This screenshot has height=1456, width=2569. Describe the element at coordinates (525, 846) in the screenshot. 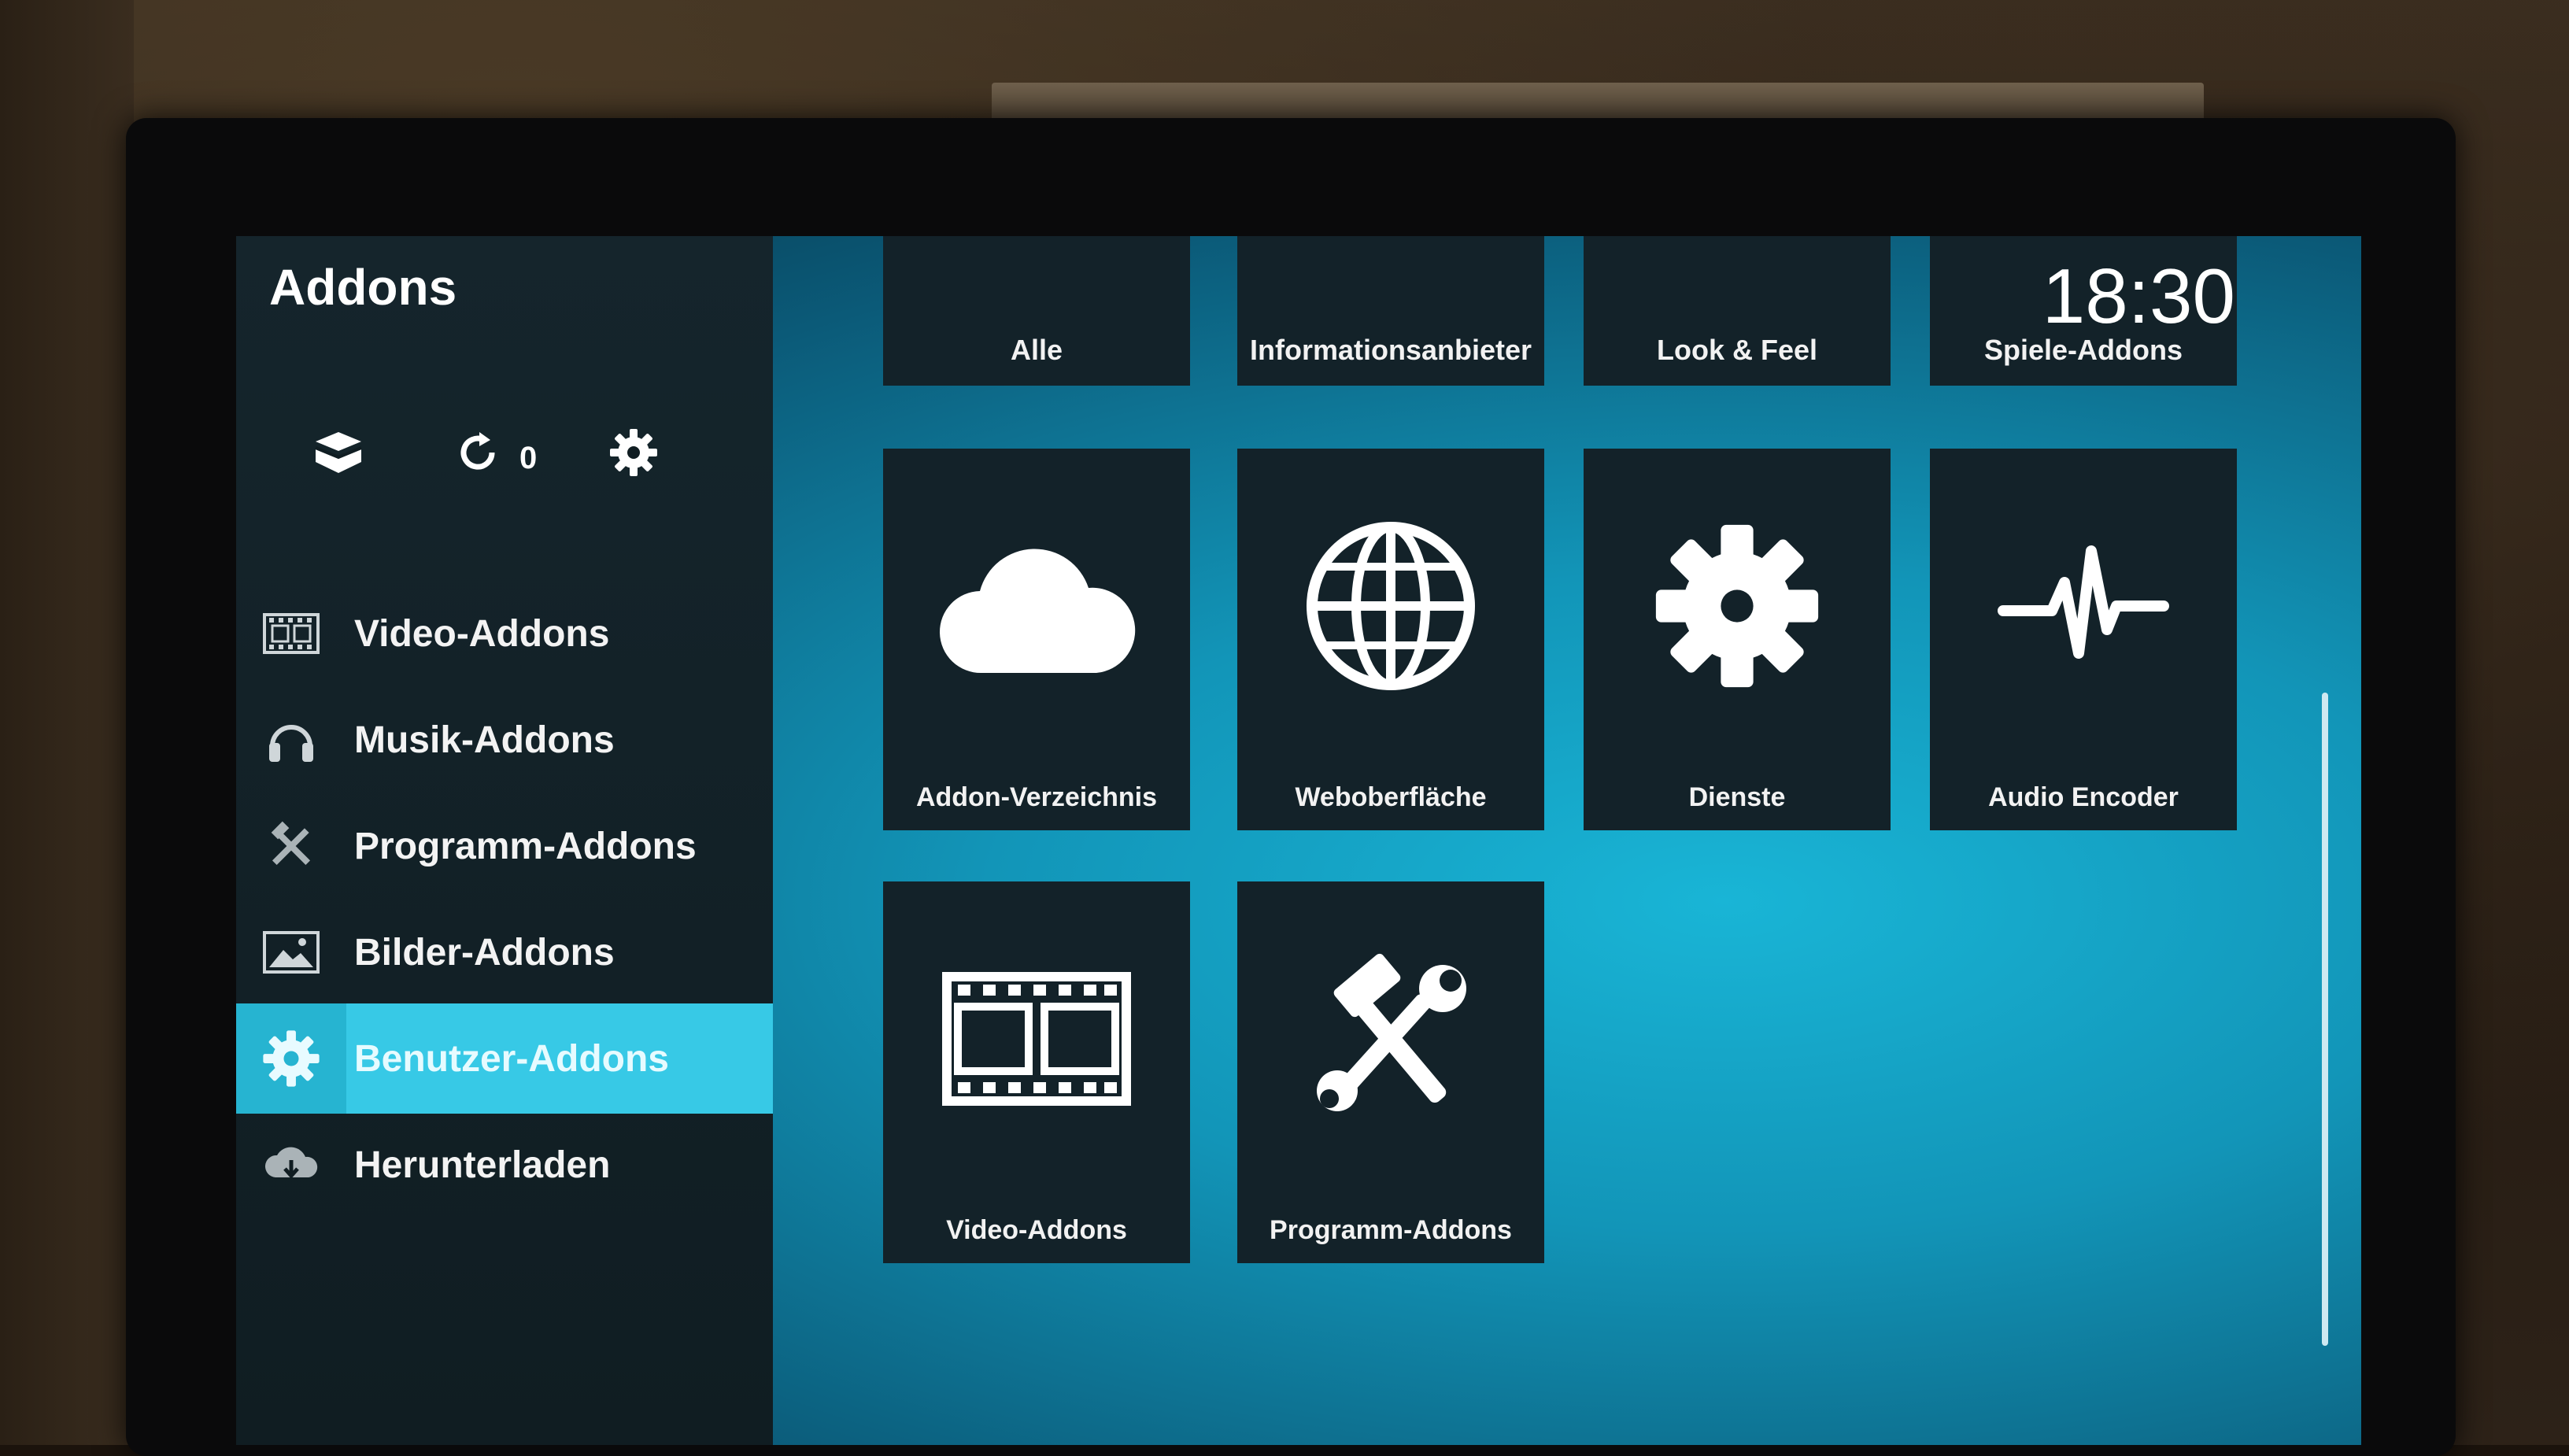

I see `sidebar-item-label: Programm-Addons` at that location.